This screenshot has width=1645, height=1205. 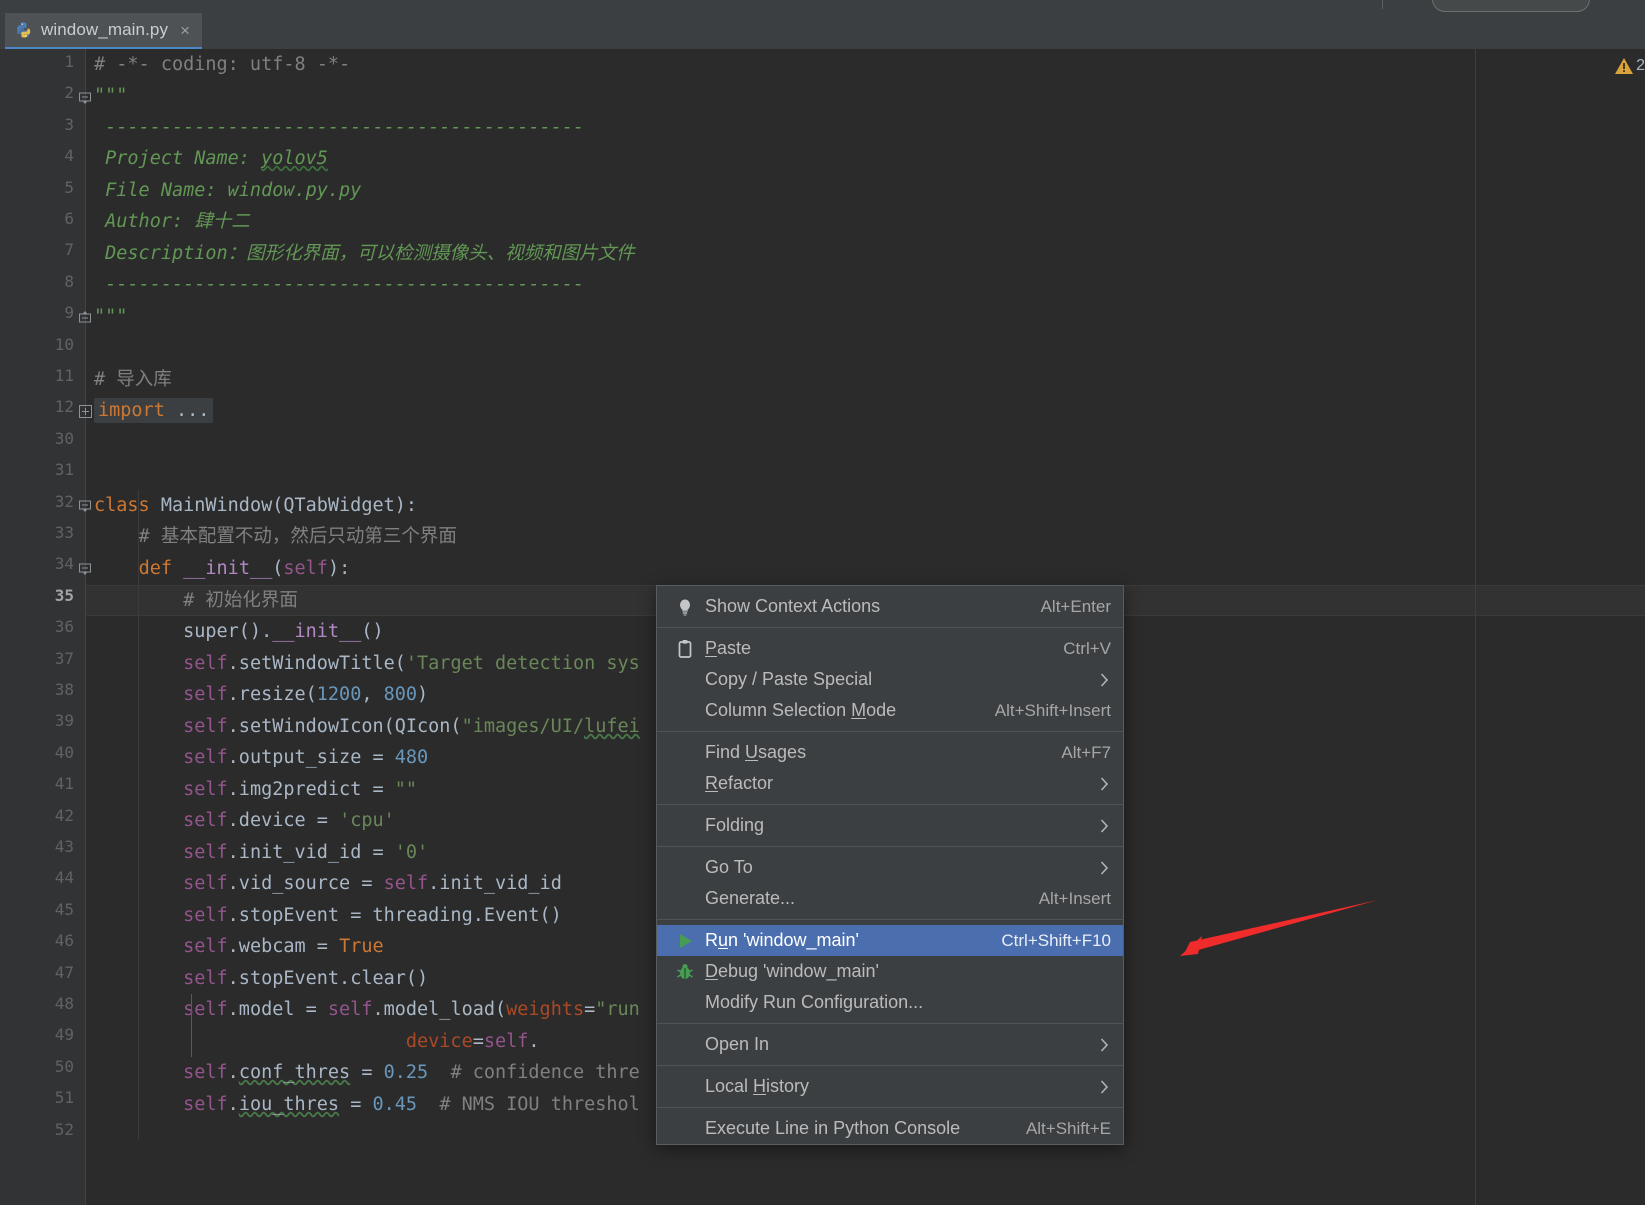 What do you see at coordinates (890, 940) in the screenshot?
I see `menu-item-run-window-main: Run 'window_main' Ctrl+Shift+F10` at bounding box center [890, 940].